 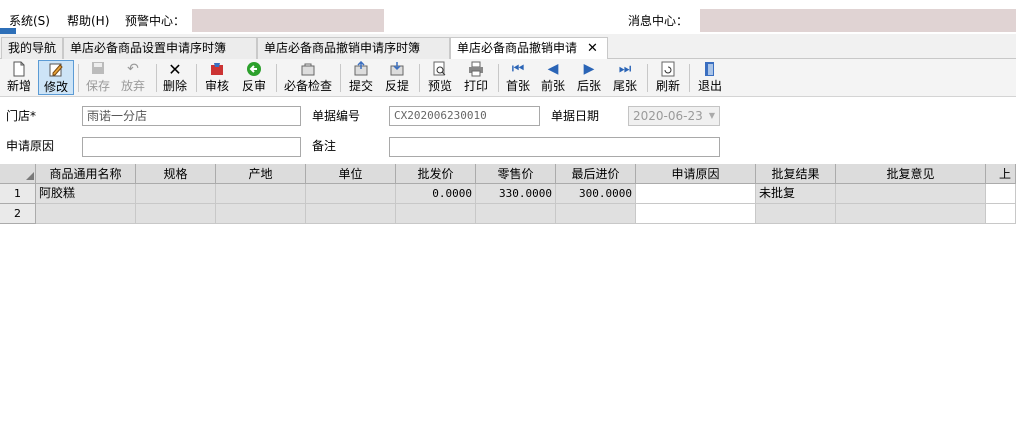 I want to click on column-header-extra: 上, so click(x=1001, y=174).